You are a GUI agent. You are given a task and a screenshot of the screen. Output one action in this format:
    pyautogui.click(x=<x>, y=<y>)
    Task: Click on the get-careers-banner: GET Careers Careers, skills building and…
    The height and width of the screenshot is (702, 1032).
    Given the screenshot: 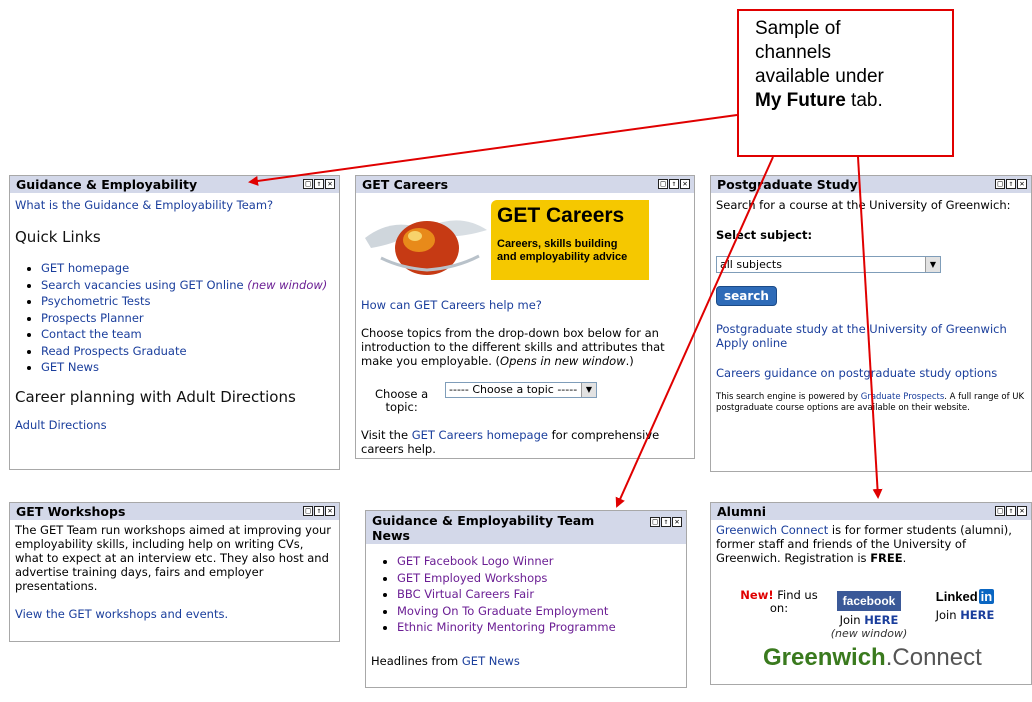 What is the action you would take?
    pyautogui.click(x=505, y=239)
    